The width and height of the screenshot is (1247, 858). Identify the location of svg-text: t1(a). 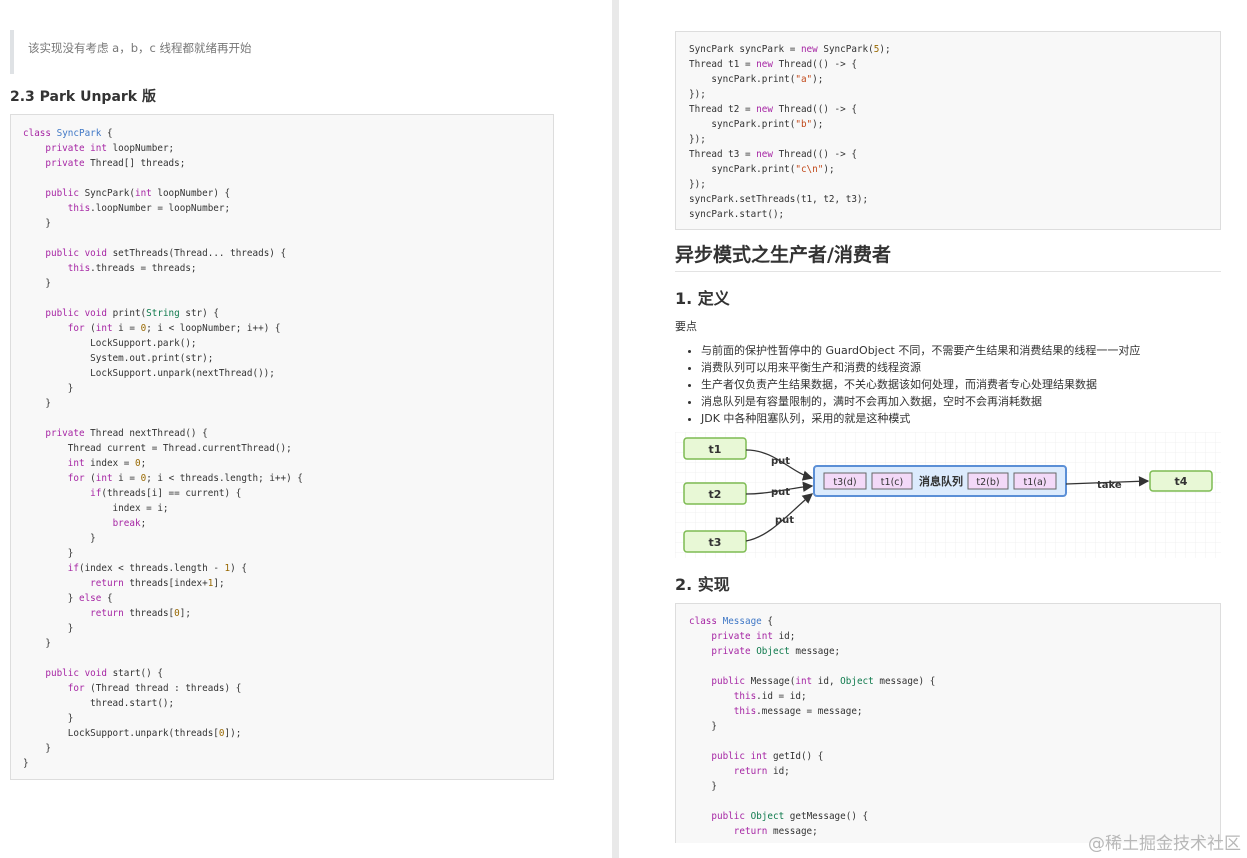
(1034, 482).